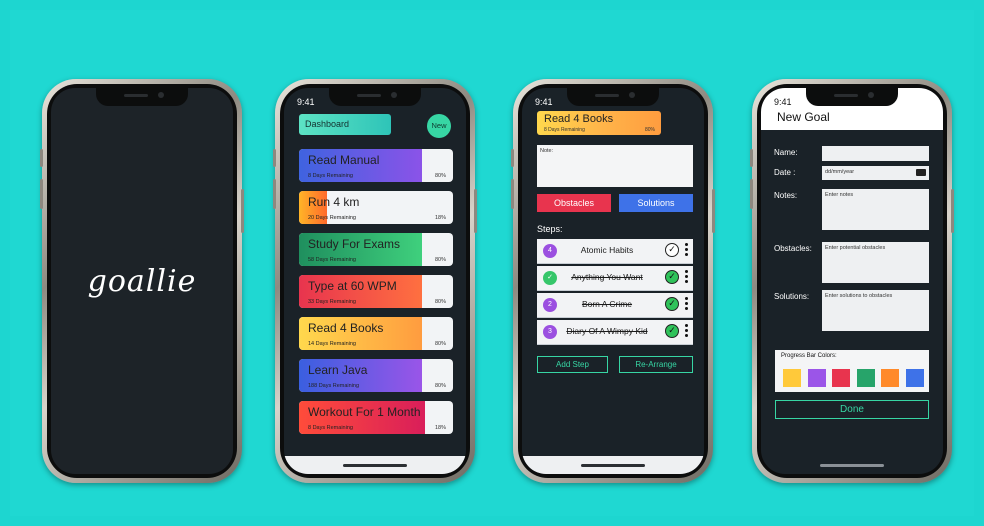 Image resolution: width=984 pixels, height=526 pixels. I want to click on dashboard-button: Dashboard, so click(345, 124).